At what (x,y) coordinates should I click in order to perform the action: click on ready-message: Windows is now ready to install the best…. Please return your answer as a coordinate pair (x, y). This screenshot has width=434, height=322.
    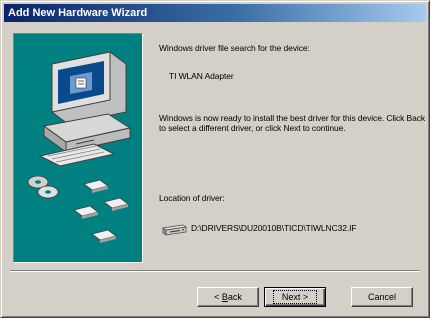
    Looking at the image, I should click on (292, 123).